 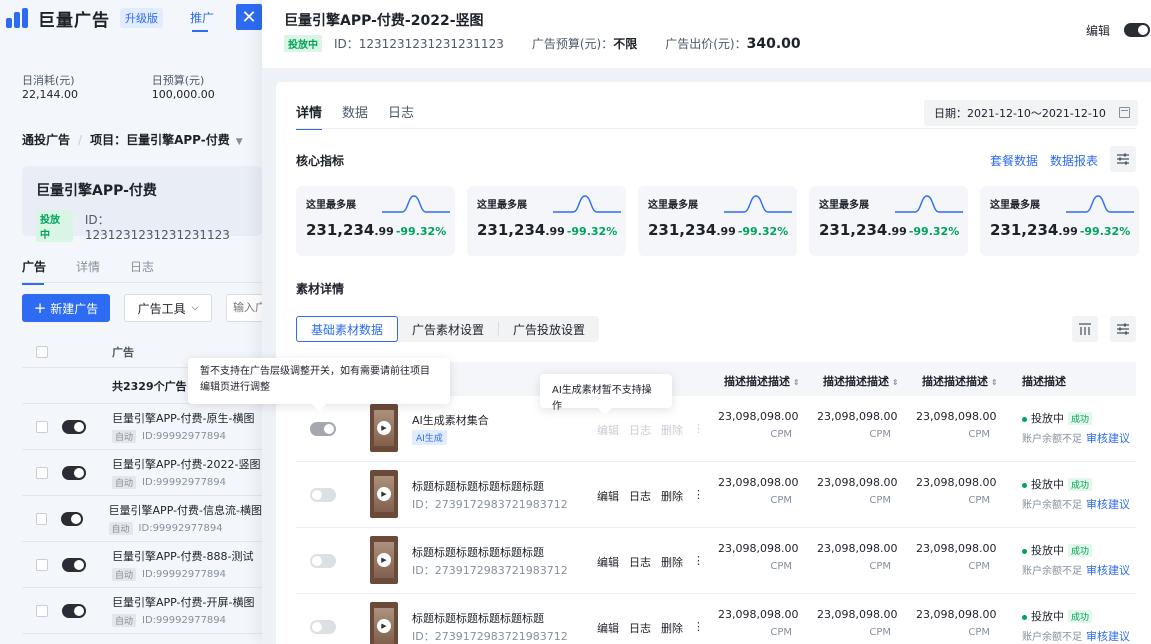 What do you see at coordinates (202, 17) in the screenshot?
I see `nav-promote: 推广` at bounding box center [202, 17].